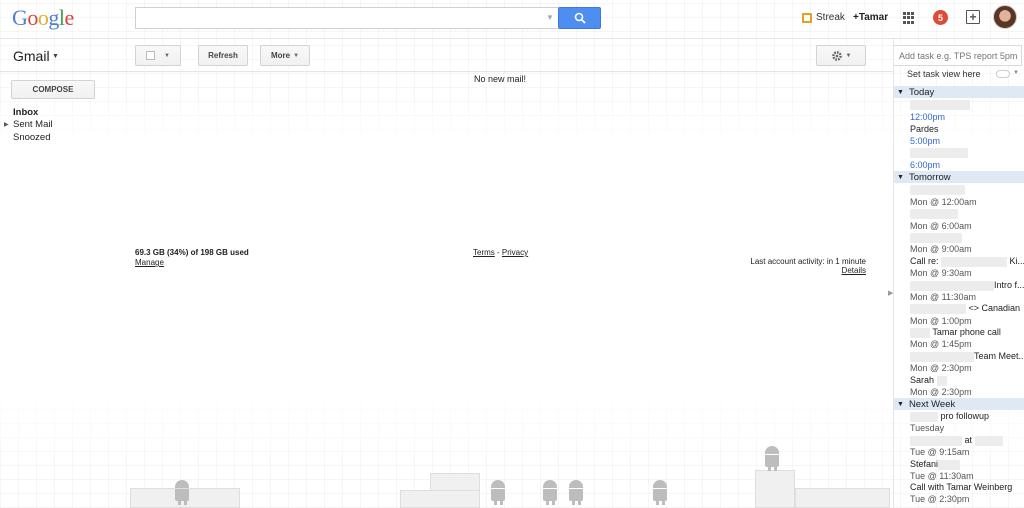 This screenshot has height=508, width=1024. What do you see at coordinates (940, 17) in the screenshot?
I see `notifications-badge: 5` at bounding box center [940, 17].